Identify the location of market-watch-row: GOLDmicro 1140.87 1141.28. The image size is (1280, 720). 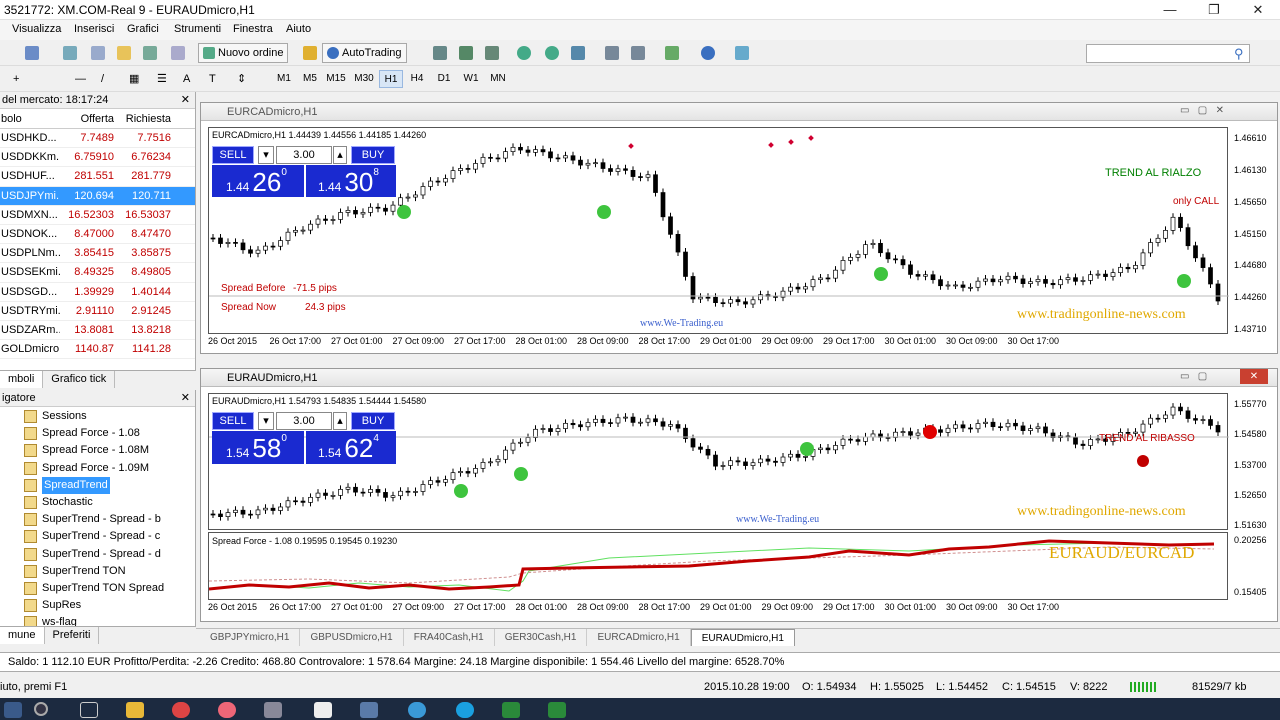
(97, 350).